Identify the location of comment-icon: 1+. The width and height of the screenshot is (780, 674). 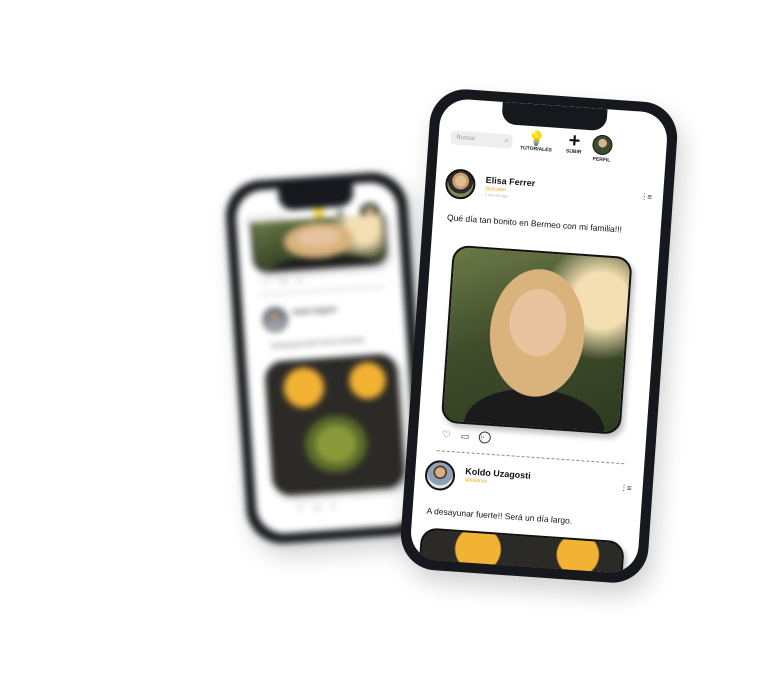
(485, 437).